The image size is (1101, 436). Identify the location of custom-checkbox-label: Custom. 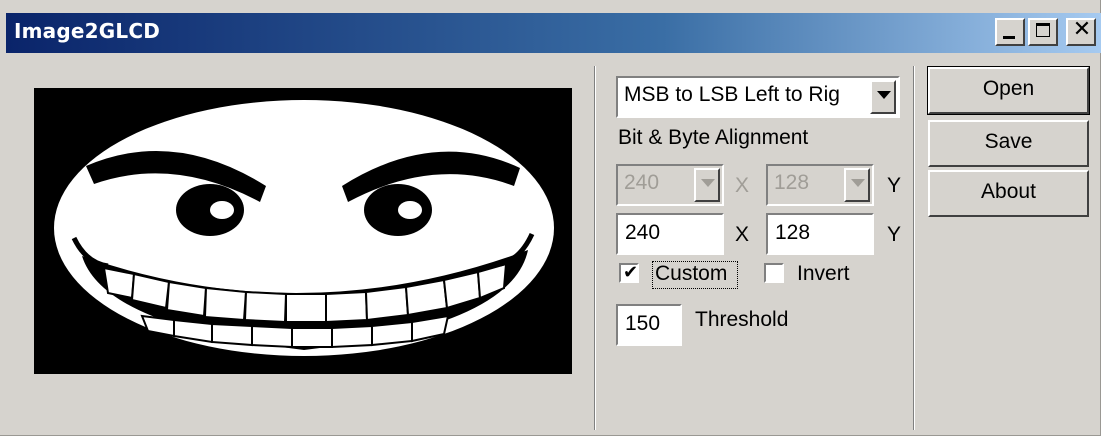
(691, 274).